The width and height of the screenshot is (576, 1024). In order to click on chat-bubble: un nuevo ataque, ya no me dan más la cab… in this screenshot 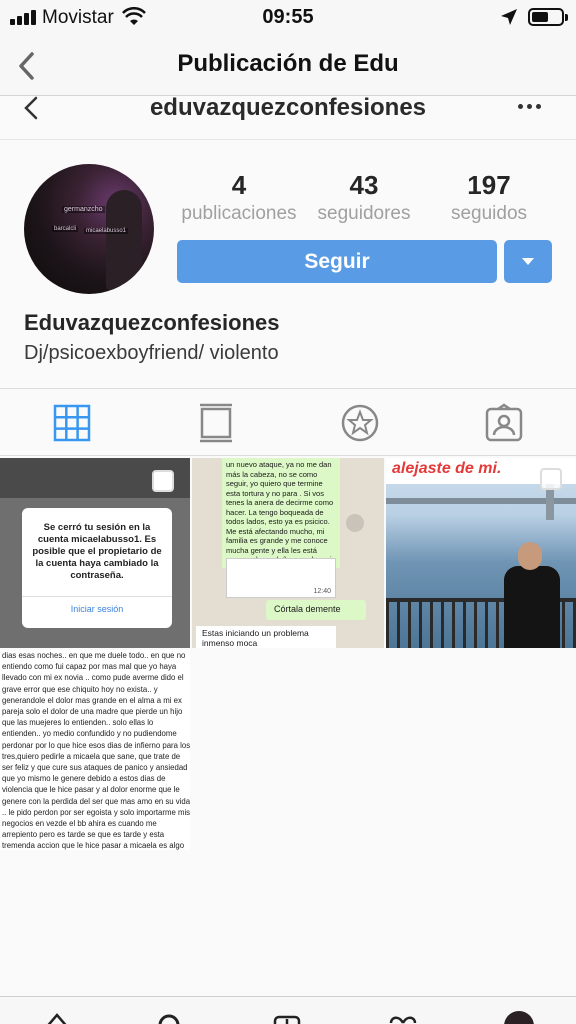, I will do `click(281, 516)`.